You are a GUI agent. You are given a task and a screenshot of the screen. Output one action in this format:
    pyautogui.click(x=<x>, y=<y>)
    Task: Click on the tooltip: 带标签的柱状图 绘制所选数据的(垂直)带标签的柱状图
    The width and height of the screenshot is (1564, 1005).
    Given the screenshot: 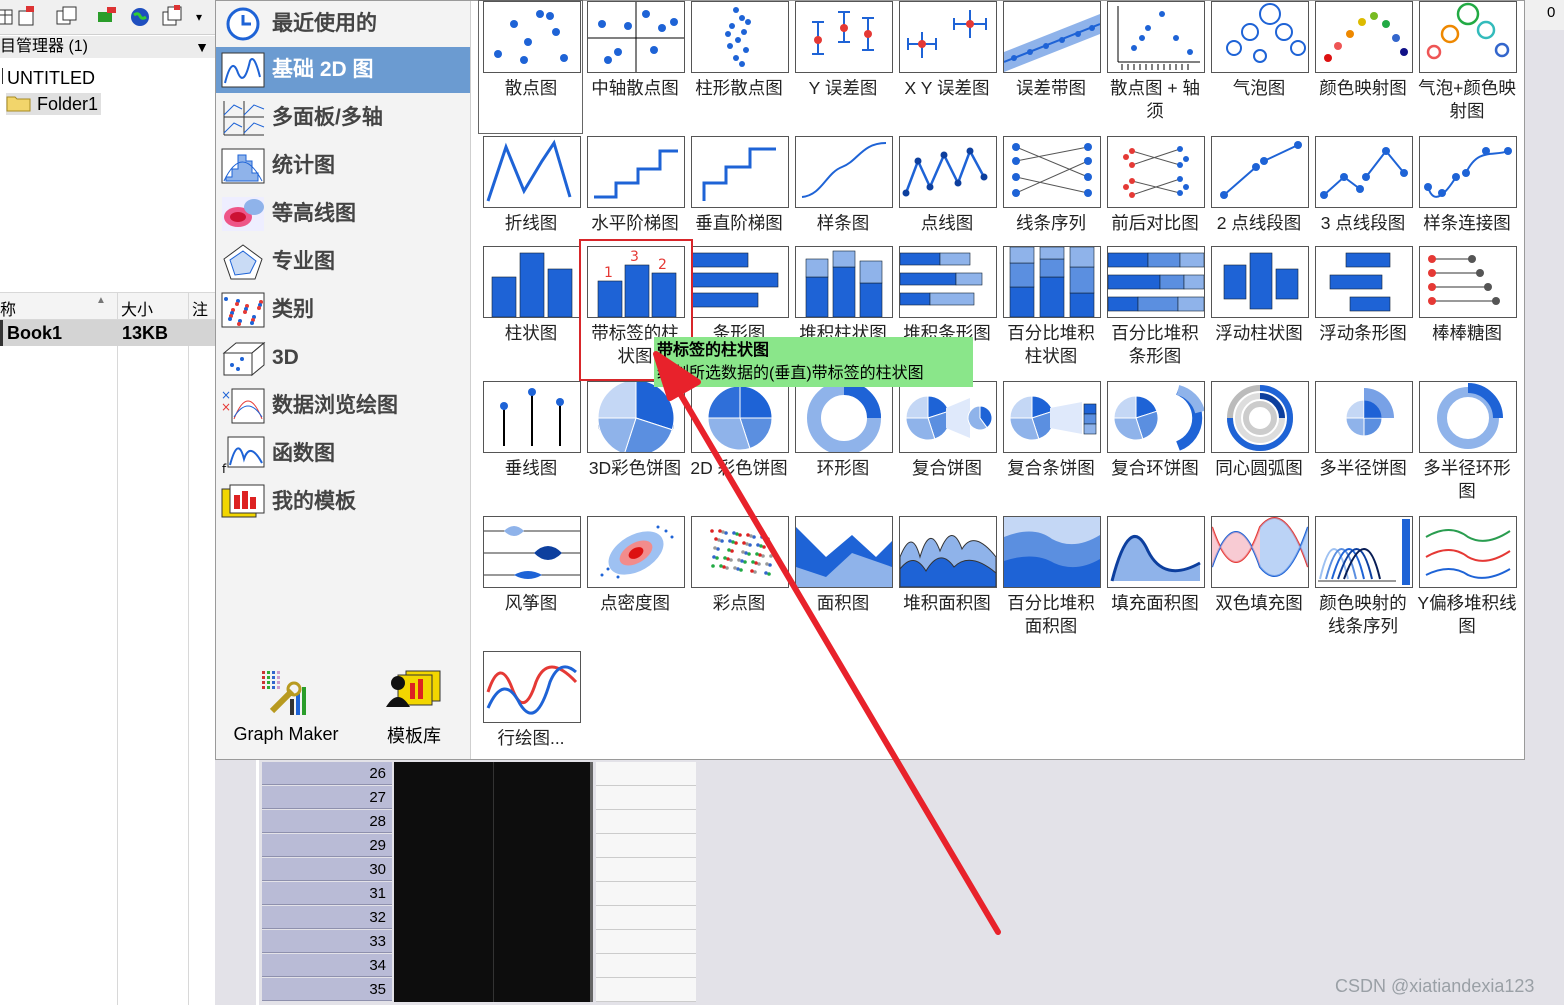 What is the action you would take?
    pyautogui.click(x=813, y=362)
    